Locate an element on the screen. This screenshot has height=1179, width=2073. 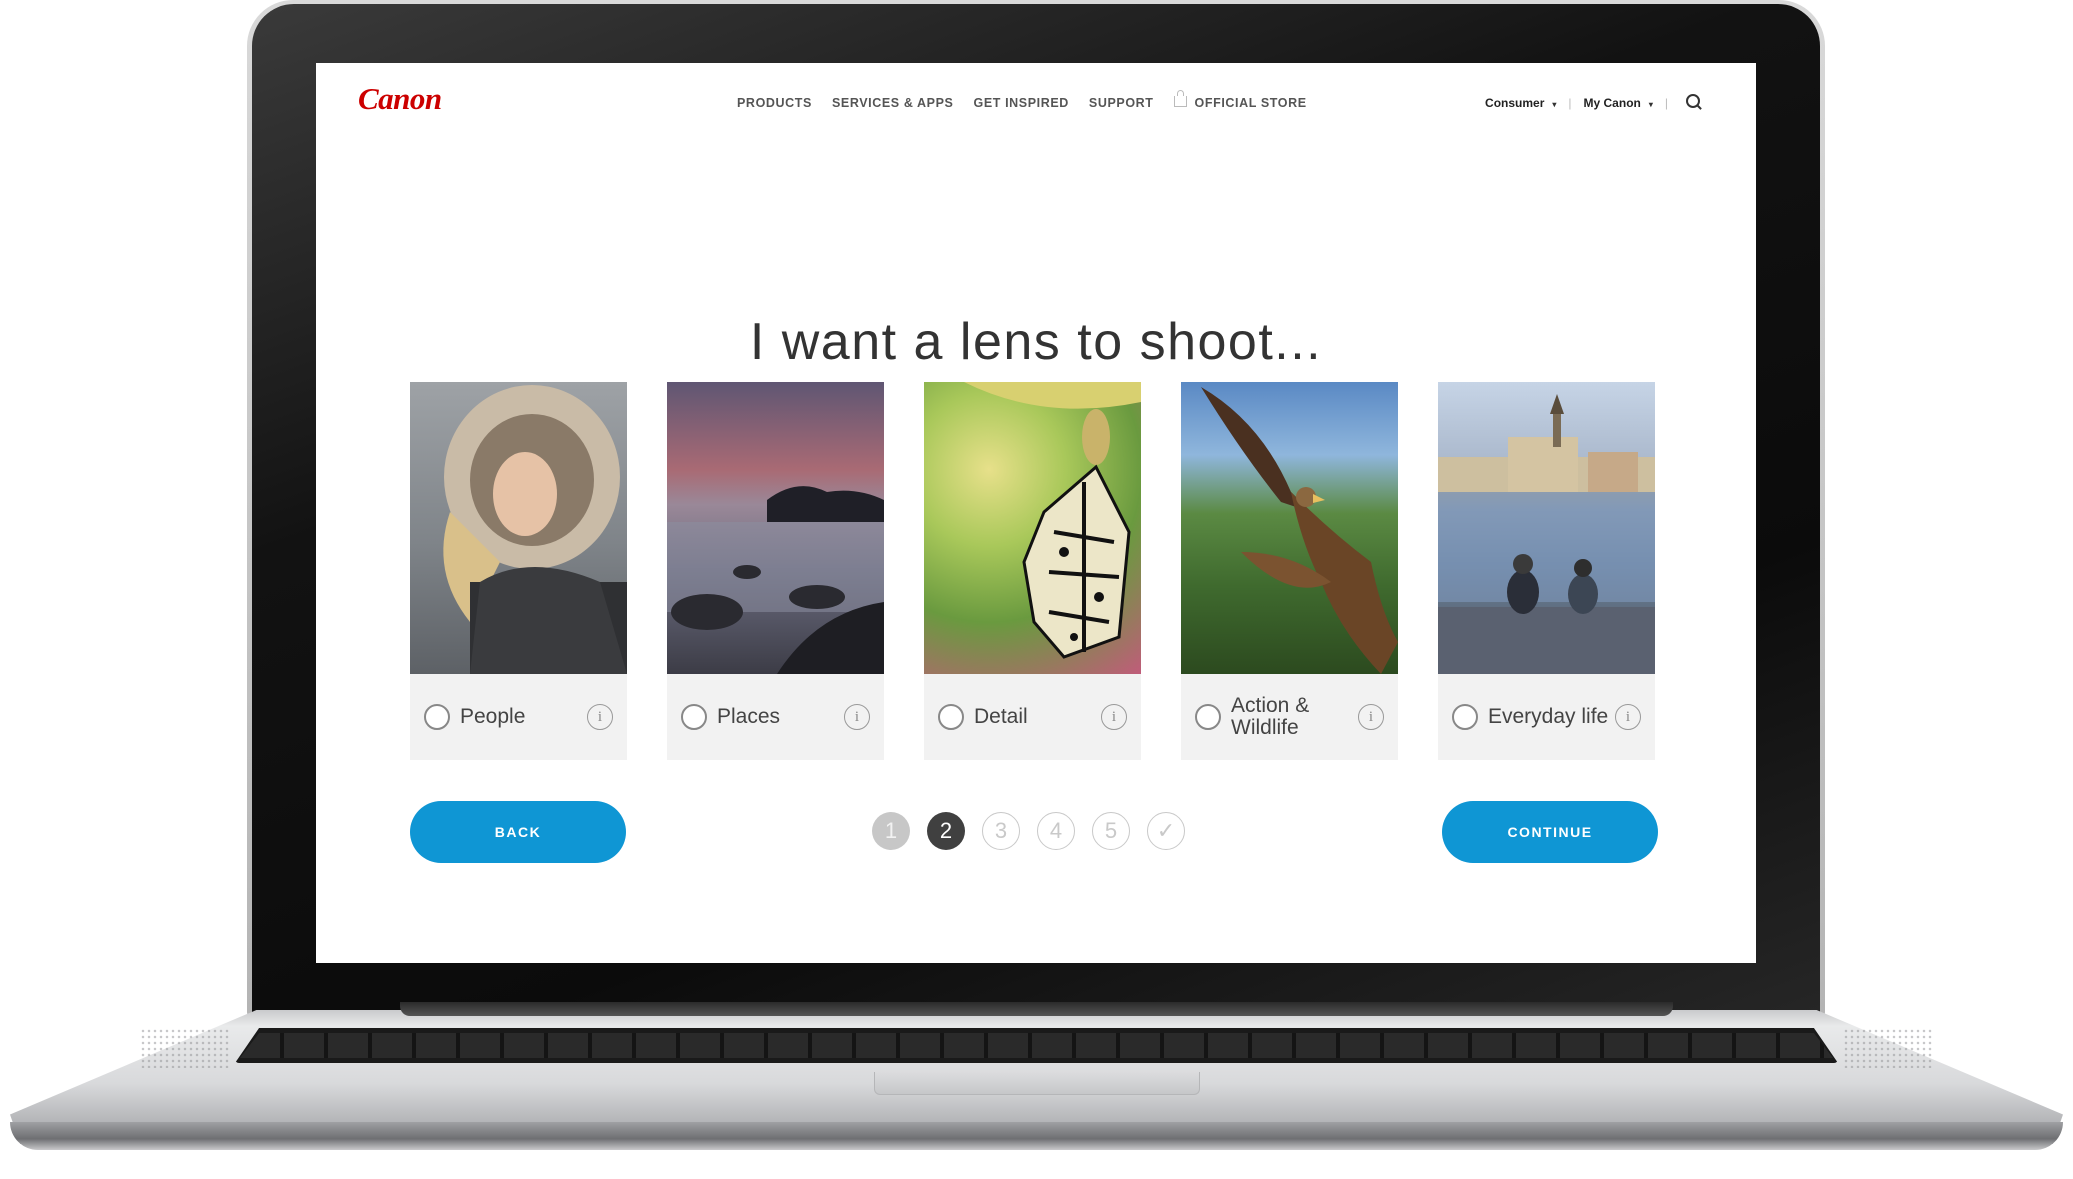
radio-places is located at coordinates (694, 717).